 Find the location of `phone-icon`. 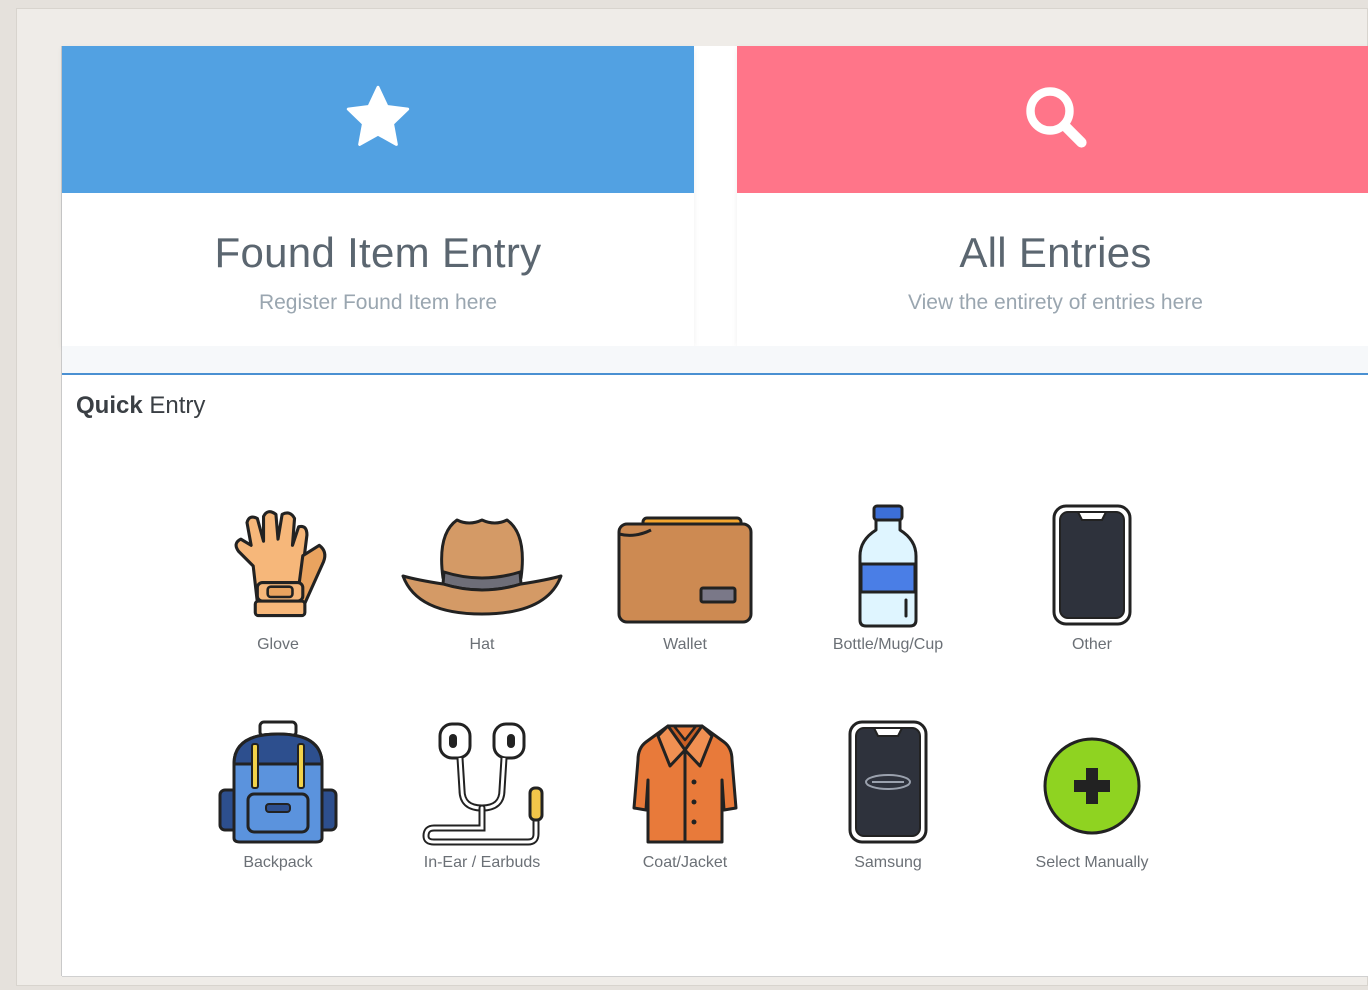

phone-icon is located at coordinates (1092, 565).